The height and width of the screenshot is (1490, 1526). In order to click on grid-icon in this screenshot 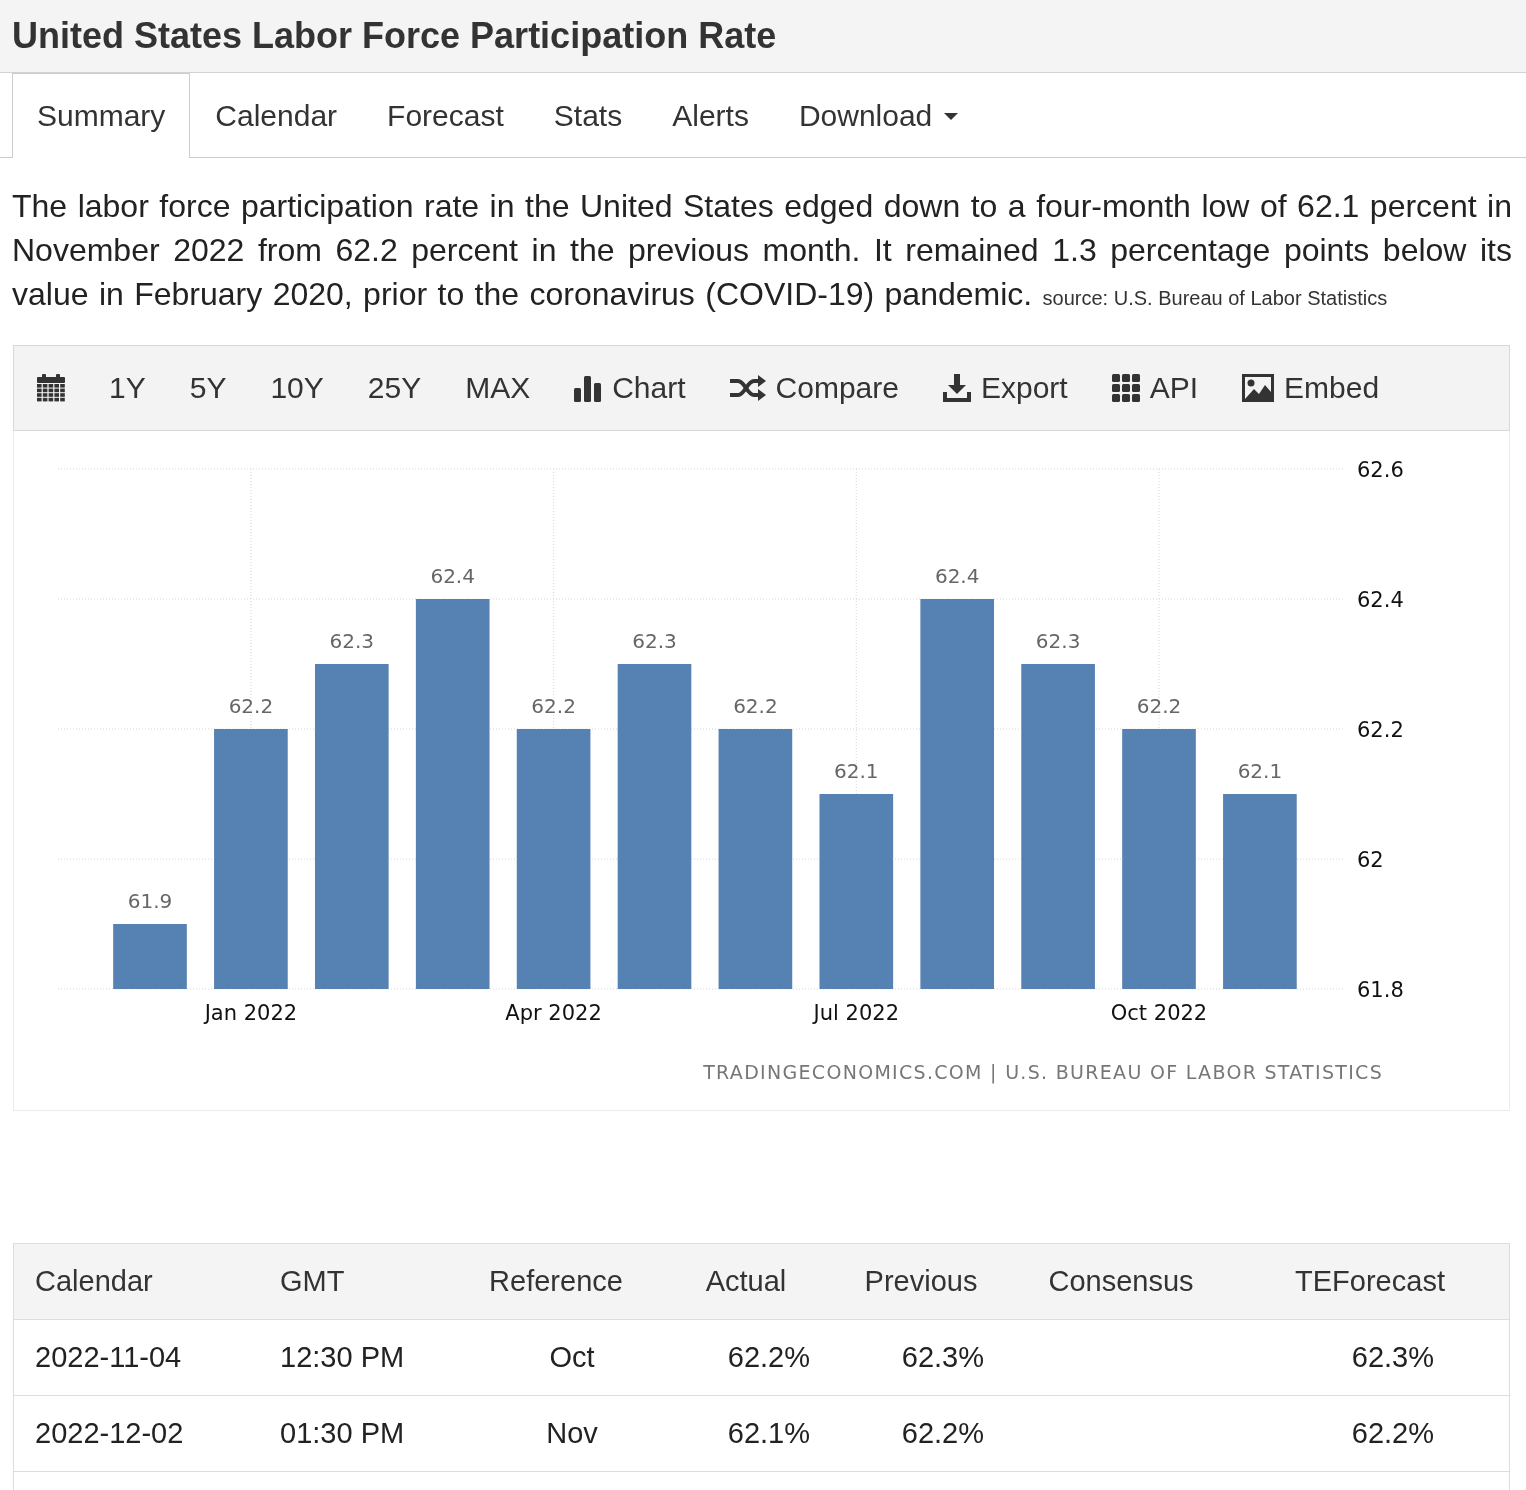, I will do `click(1125, 388)`.